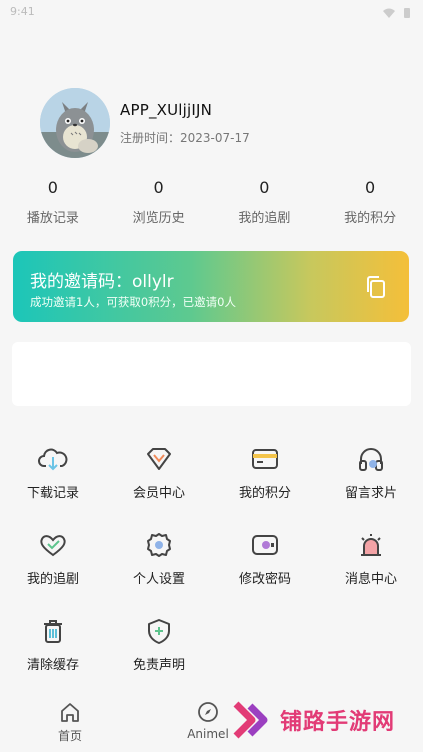 This screenshot has width=423, height=752. What do you see at coordinates (53, 559) in the screenshot?
I see `menu-item-following: 我的追剧` at bounding box center [53, 559].